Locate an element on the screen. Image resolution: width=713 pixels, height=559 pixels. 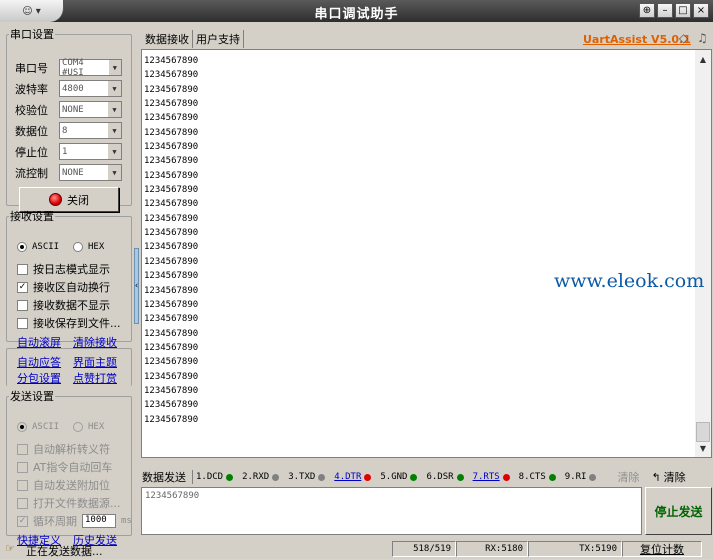
recv-ascii-radio: ASCII is located at coordinates (38, 247).